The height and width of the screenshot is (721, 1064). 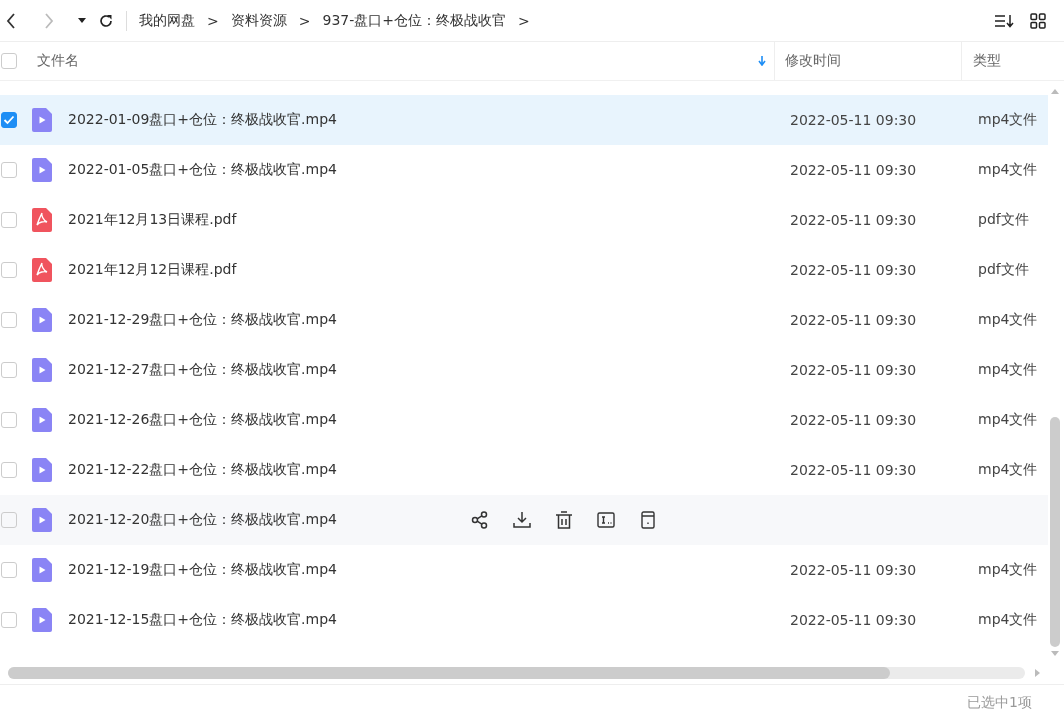 I want to click on file-row: 2021年12月12日课程.pdf 2022-05-11 09:30 pdf文件, so click(x=524, y=270).